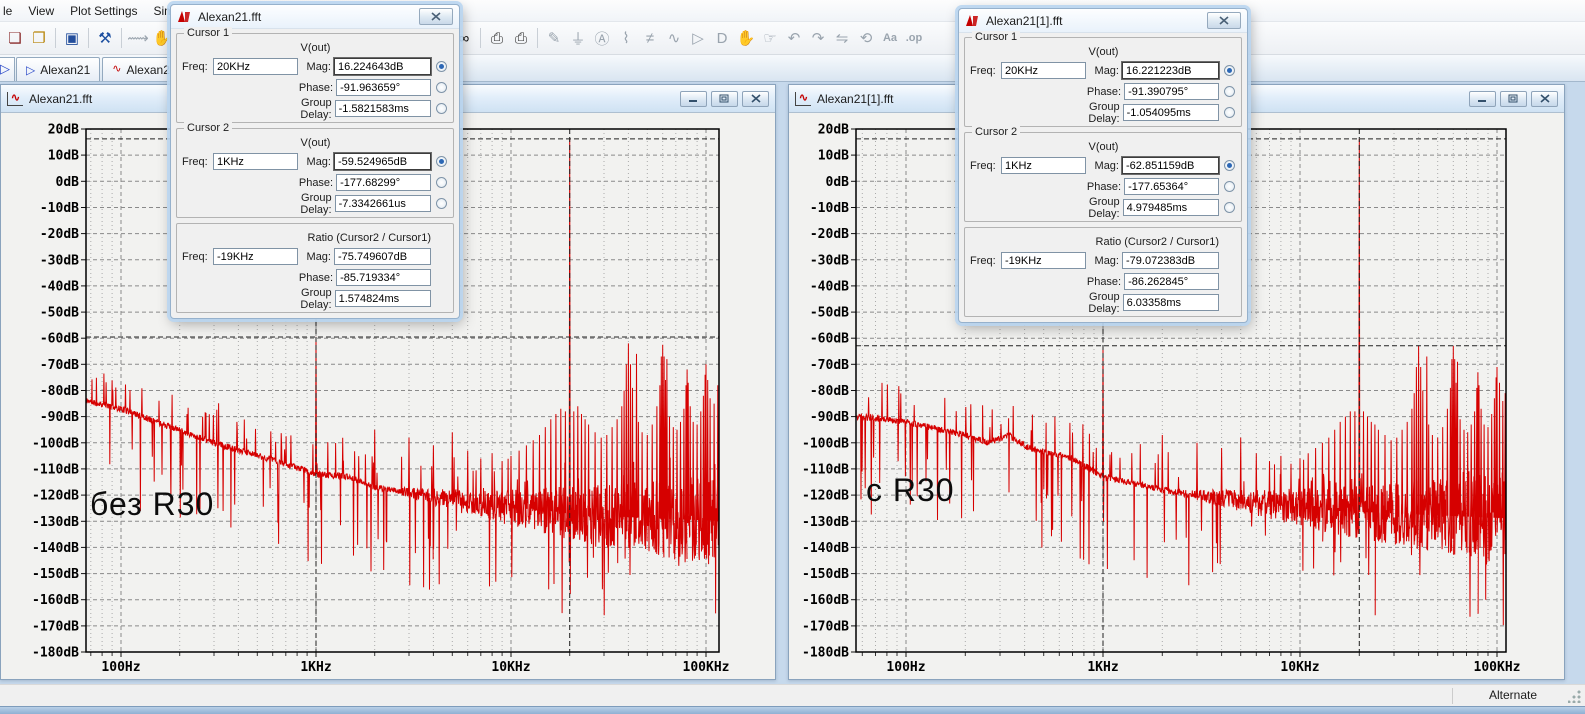 Image resolution: width=1585 pixels, height=714 pixels. I want to click on phase-label: Phase:, so click(316, 182).